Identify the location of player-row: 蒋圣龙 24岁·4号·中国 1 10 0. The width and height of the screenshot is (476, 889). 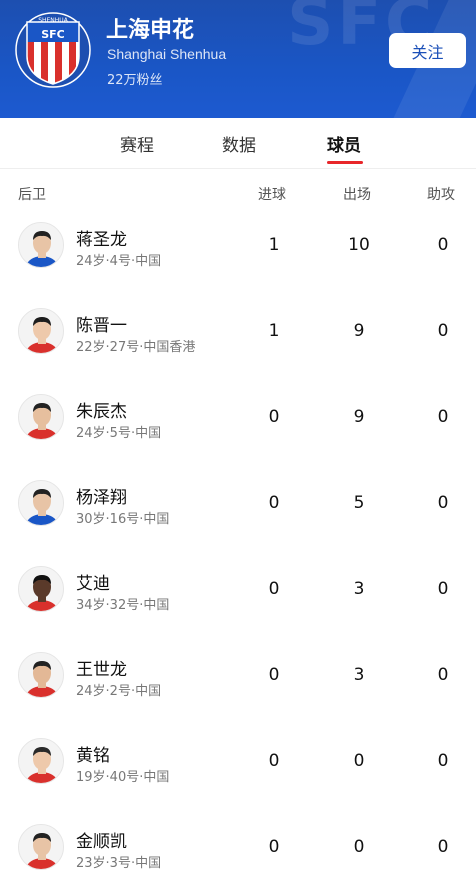
(238, 245).